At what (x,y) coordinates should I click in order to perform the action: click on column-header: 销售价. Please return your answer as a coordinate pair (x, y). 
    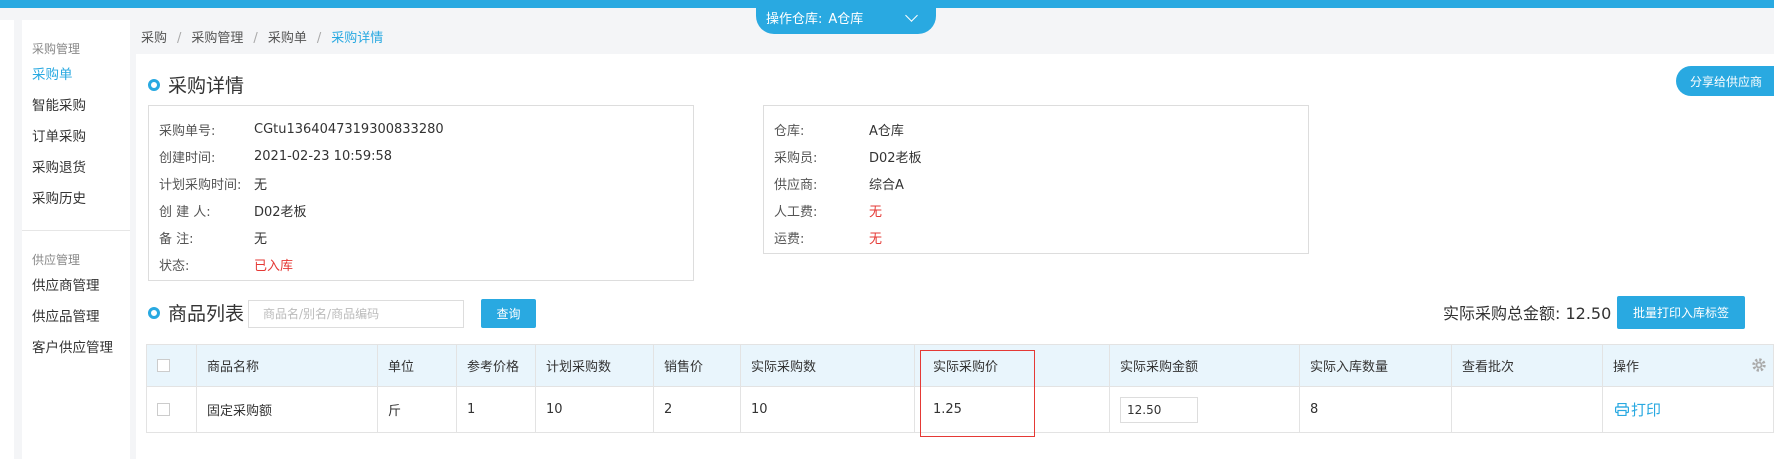
    Looking at the image, I should click on (697, 365).